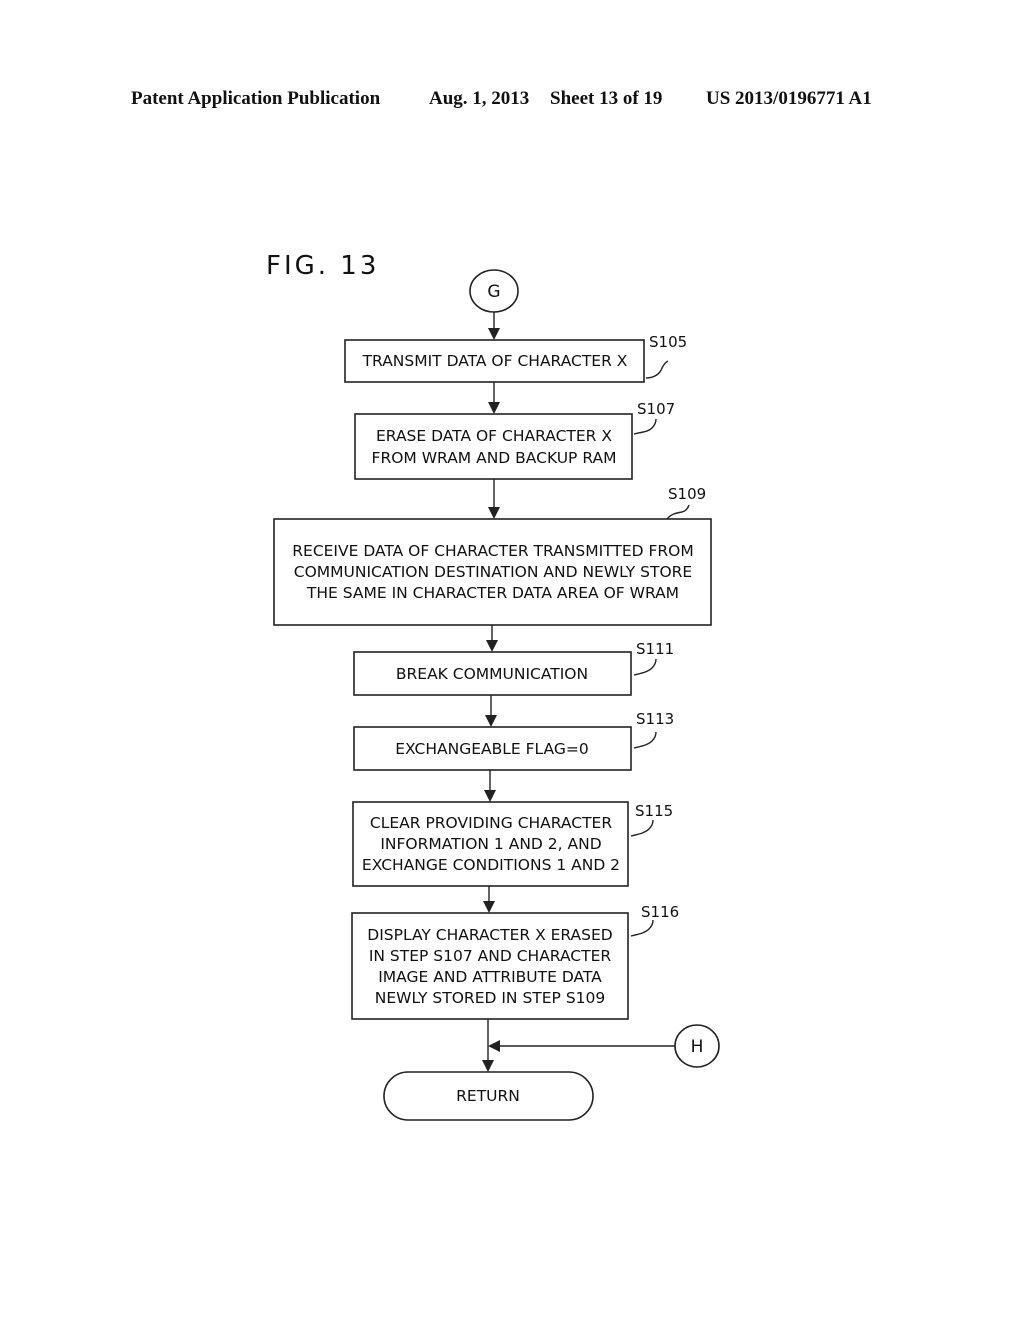 The image size is (1024, 1320). I want to click on step-id: S115, so click(654, 811).